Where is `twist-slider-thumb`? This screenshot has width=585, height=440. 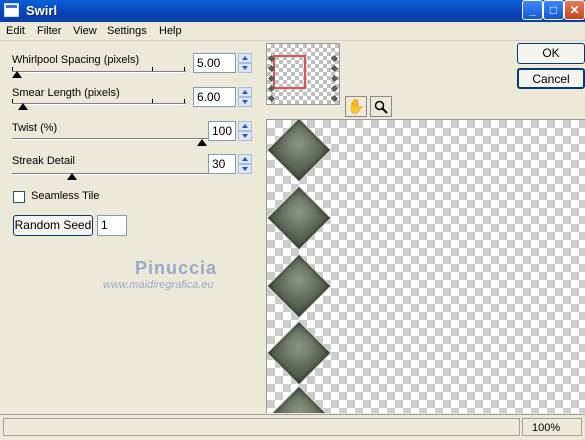
twist-slider-thumb is located at coordinates (202, 142).